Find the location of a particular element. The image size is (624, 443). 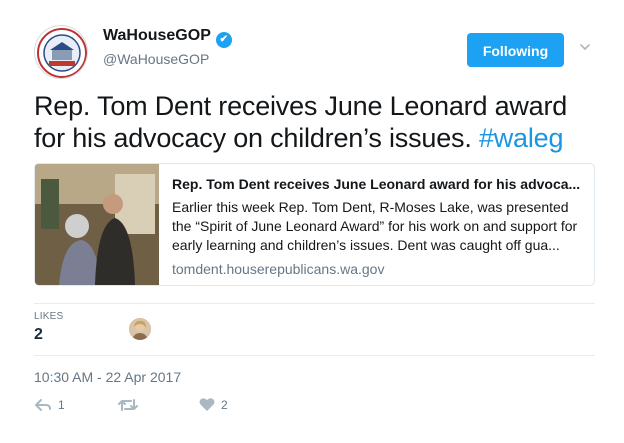

heart-icon is located at coordinates (207, 404).